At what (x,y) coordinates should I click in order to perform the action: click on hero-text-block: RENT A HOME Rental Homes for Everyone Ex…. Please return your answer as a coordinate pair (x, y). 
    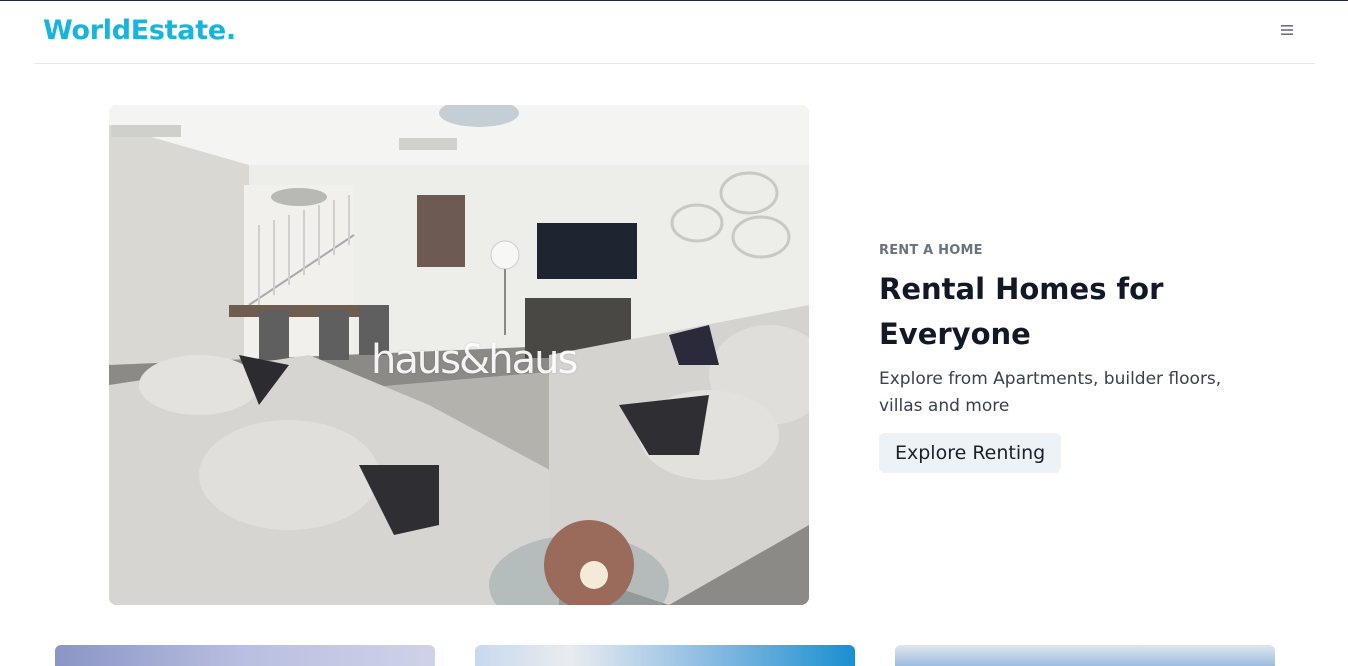
    Looking at the image, I should click on (1079, 358).